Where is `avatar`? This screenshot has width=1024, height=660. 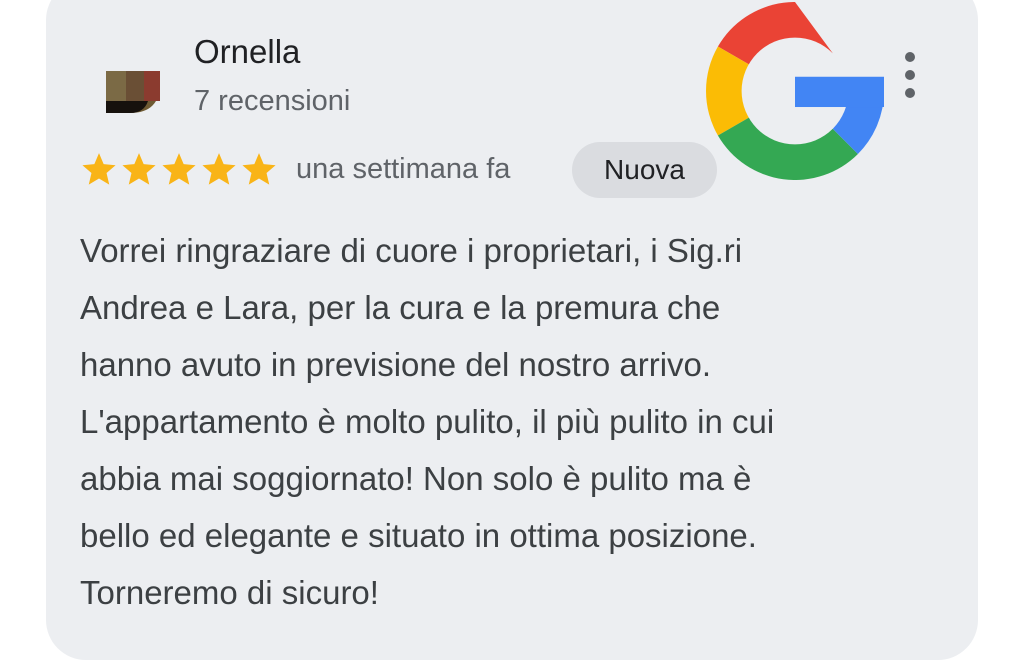
avatar is located at coordinates (133, 92).